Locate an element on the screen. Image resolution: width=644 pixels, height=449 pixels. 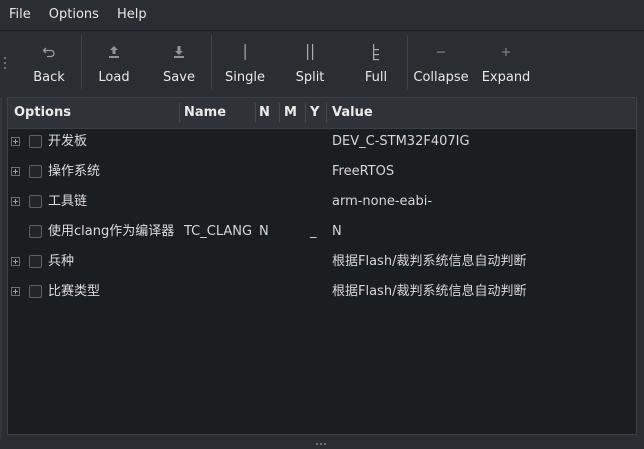
menu-bar: File Options Help is located at coordinates (322, 15).